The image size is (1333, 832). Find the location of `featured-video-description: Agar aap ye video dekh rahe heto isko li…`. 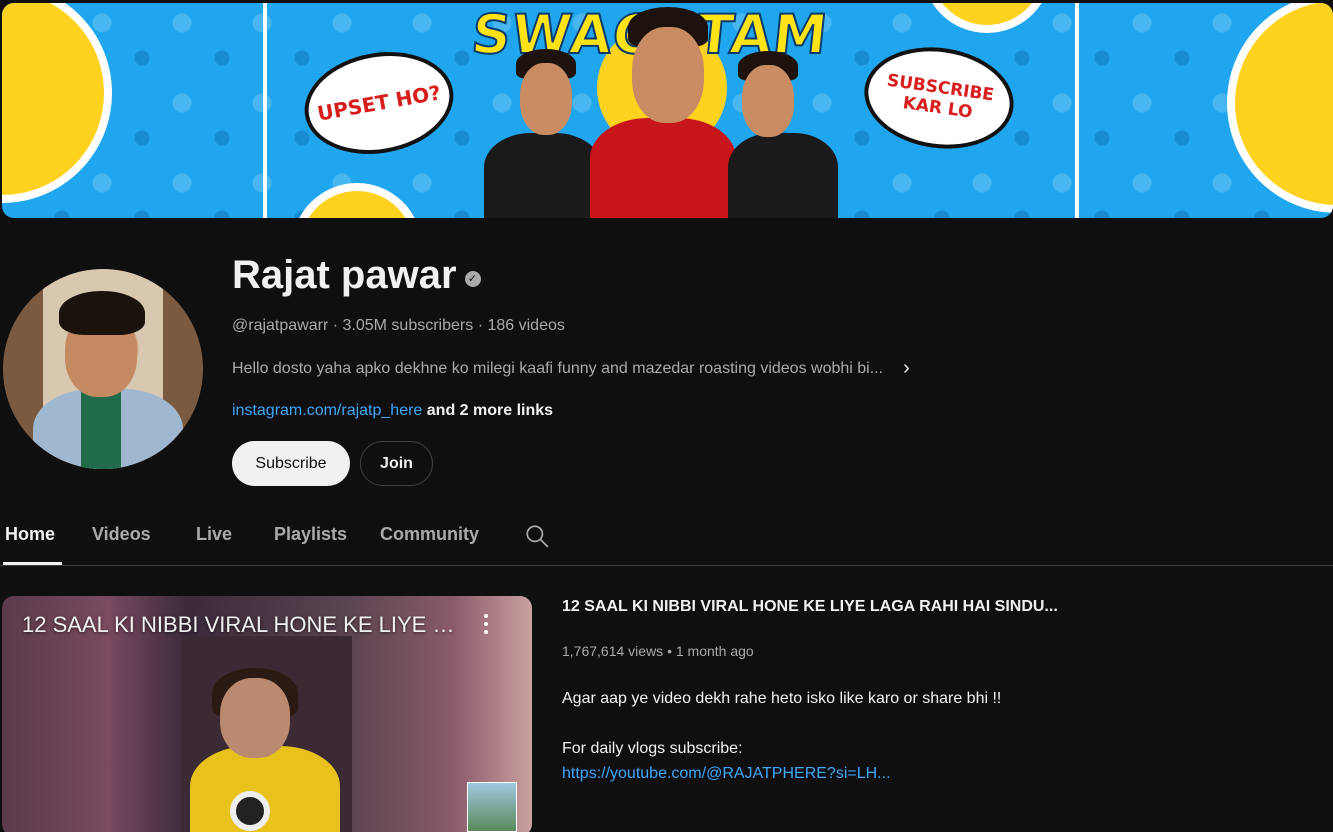

featured-video-description: Agar aap ye video dekh rahe heto isko li… is located at coordinates (781, 736).